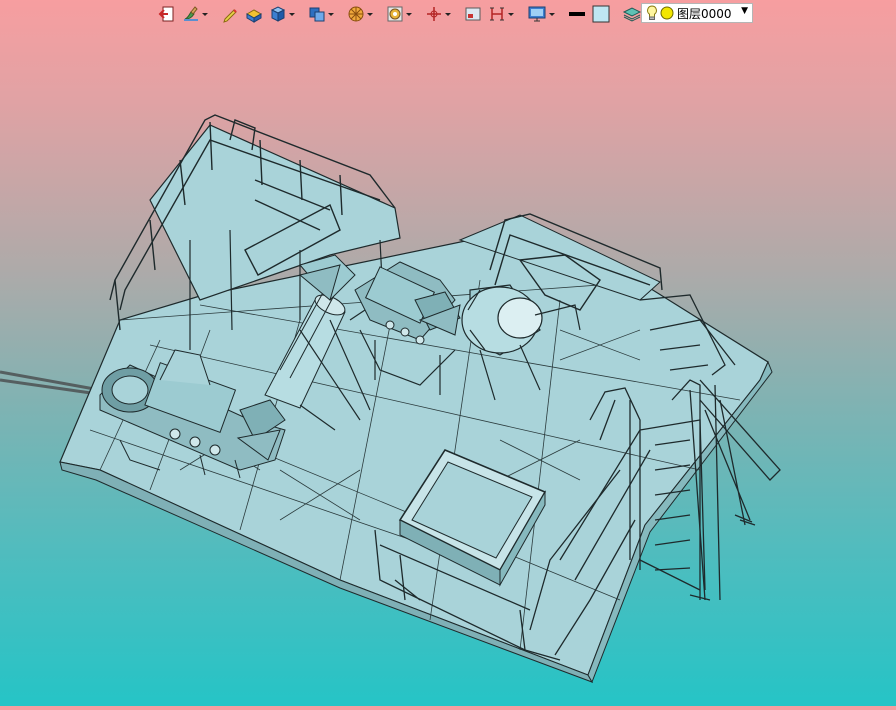  Describe the element at coordinates (50, 383) in the screenshot. I see `cable` at that location.